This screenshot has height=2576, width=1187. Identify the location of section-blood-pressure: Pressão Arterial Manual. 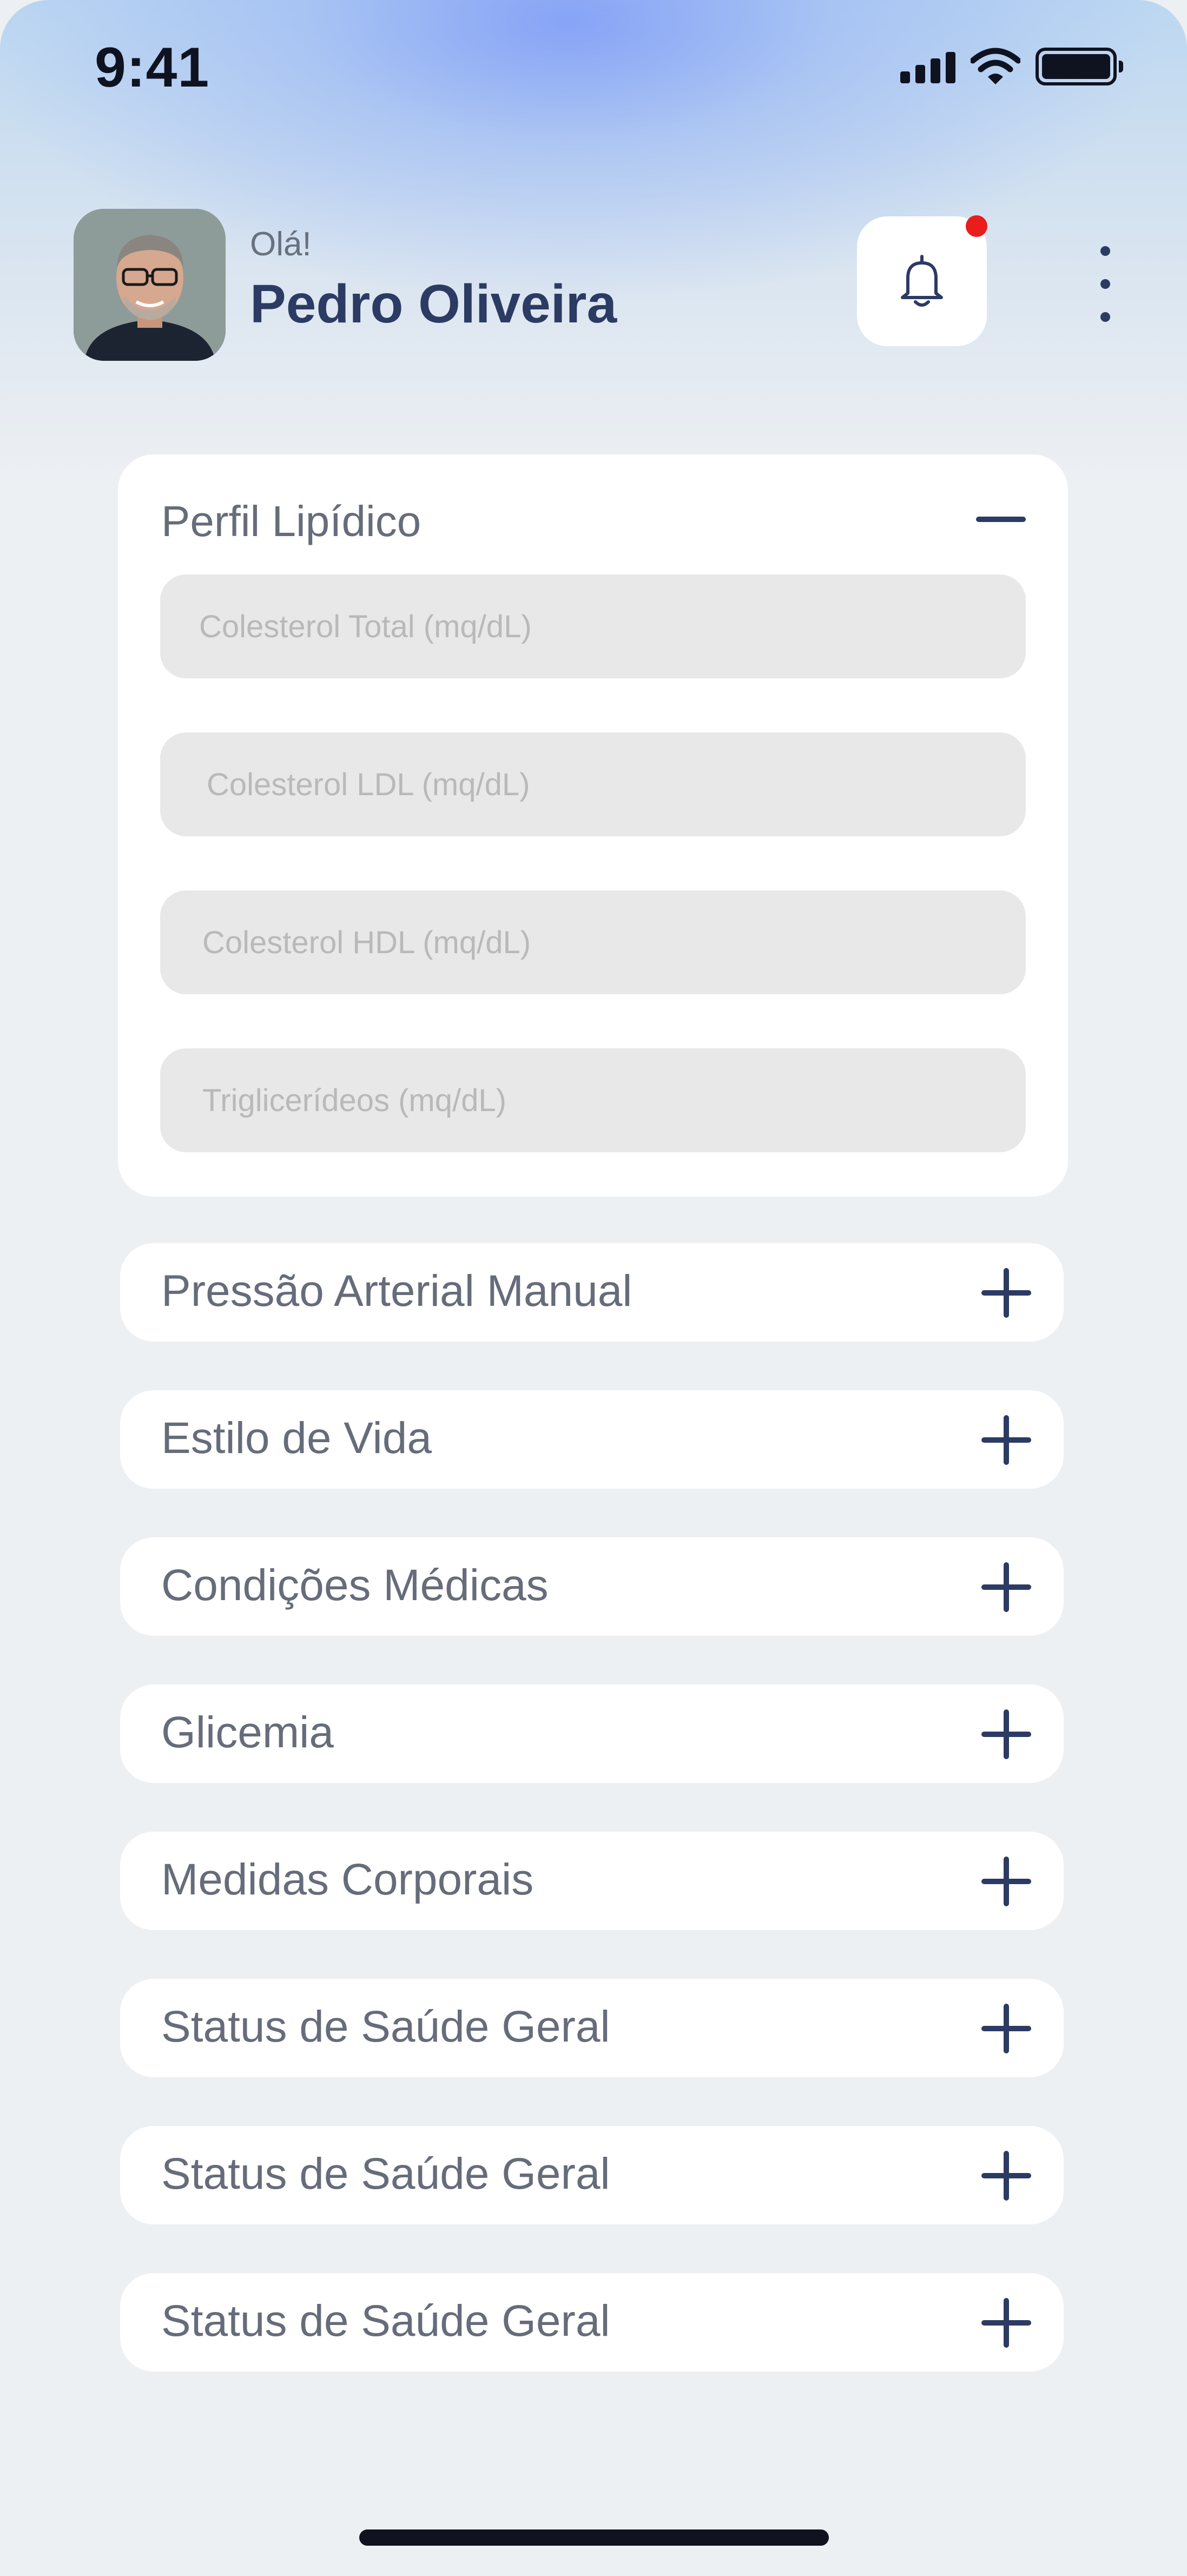
(592, 1292).